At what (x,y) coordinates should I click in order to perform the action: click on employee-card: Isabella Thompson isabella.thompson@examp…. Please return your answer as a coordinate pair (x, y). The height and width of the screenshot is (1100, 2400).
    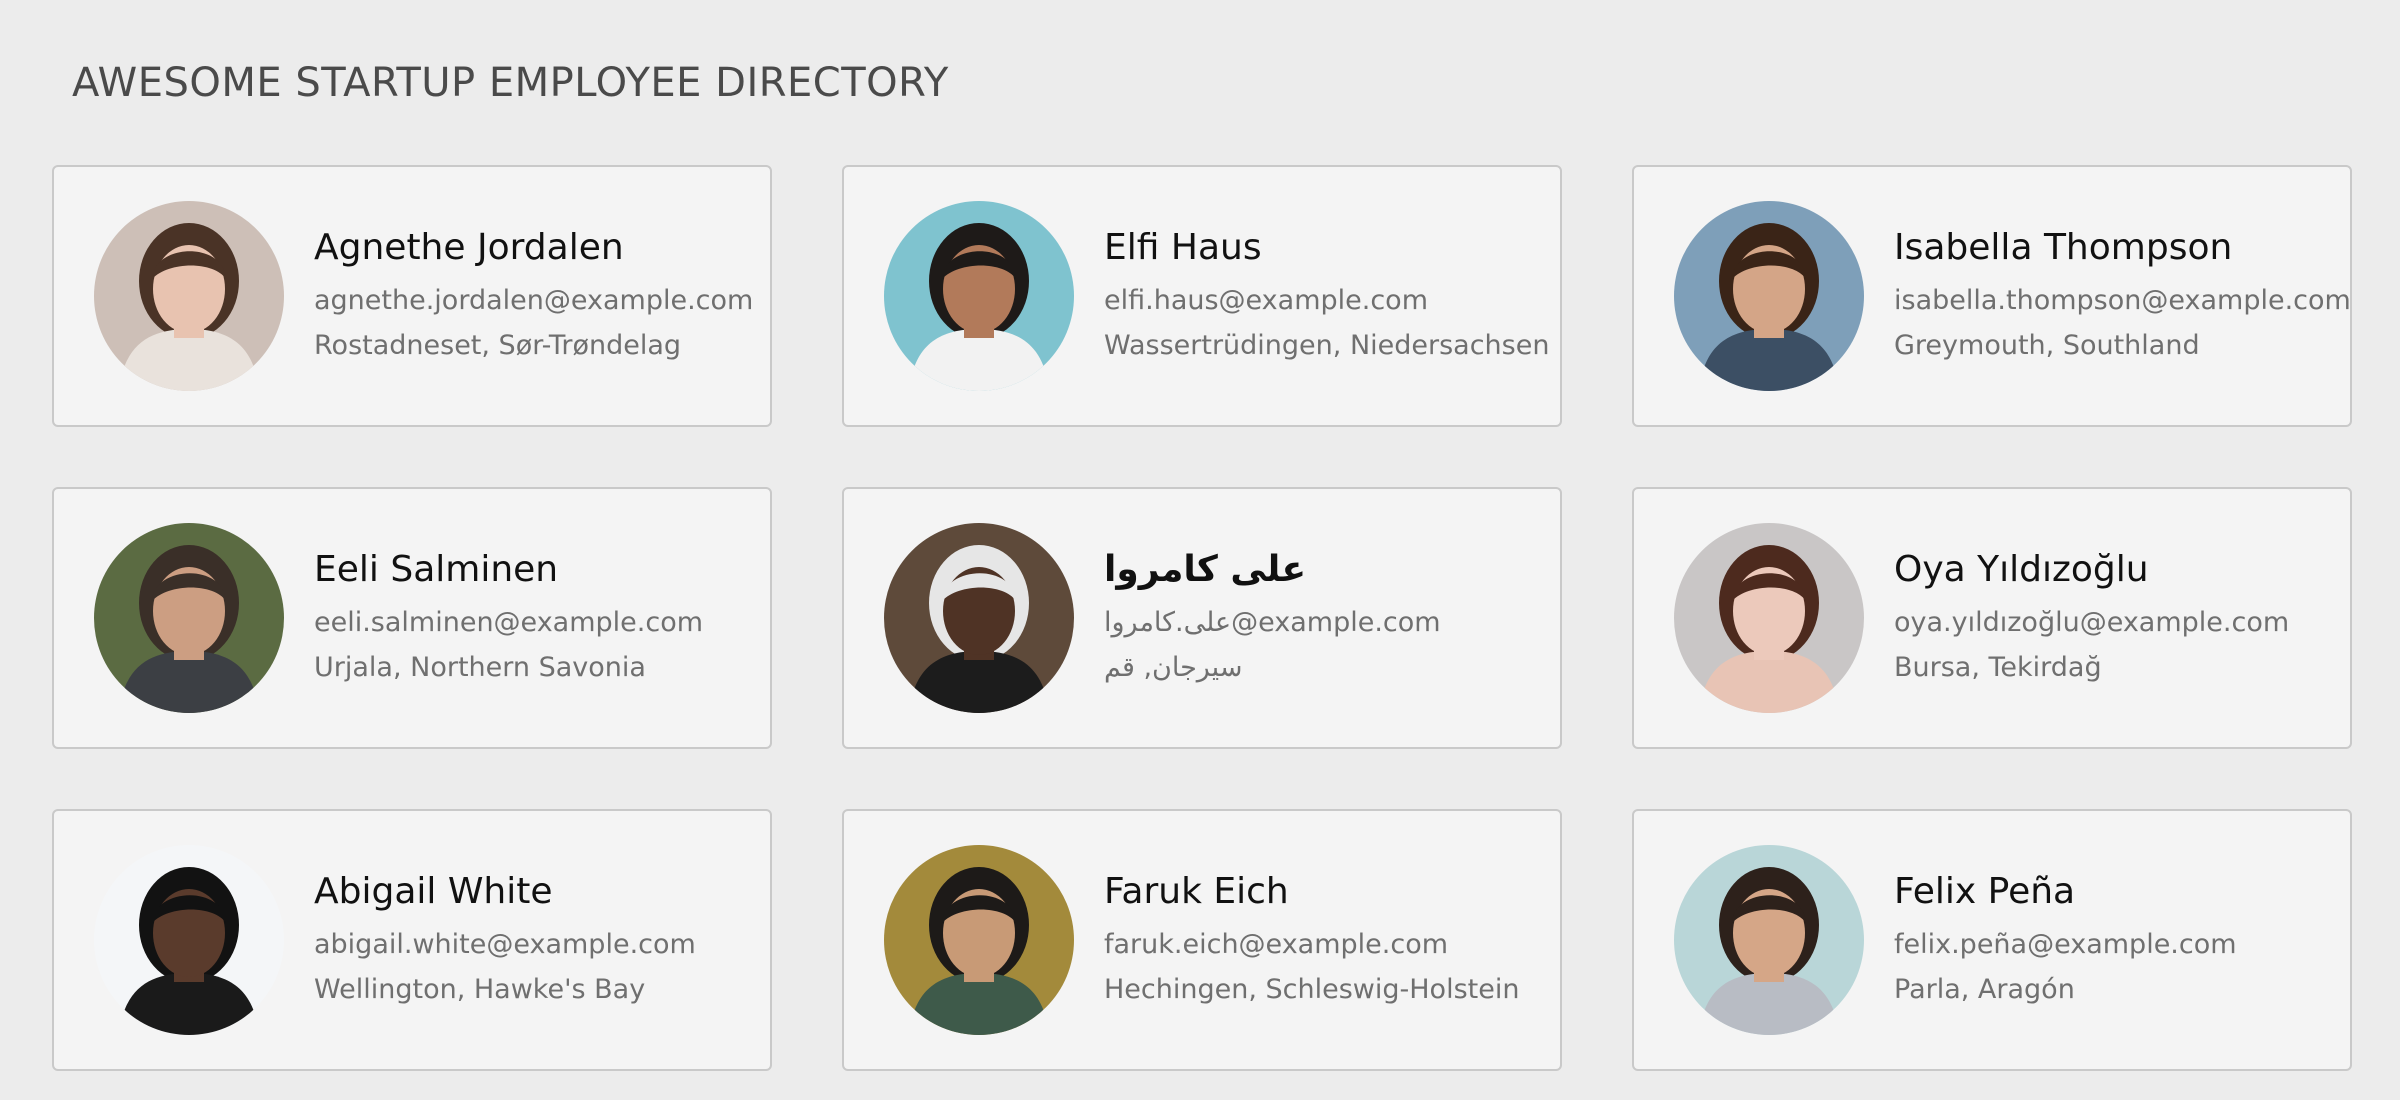
    Looking at the image, I should click on (1992, 296).